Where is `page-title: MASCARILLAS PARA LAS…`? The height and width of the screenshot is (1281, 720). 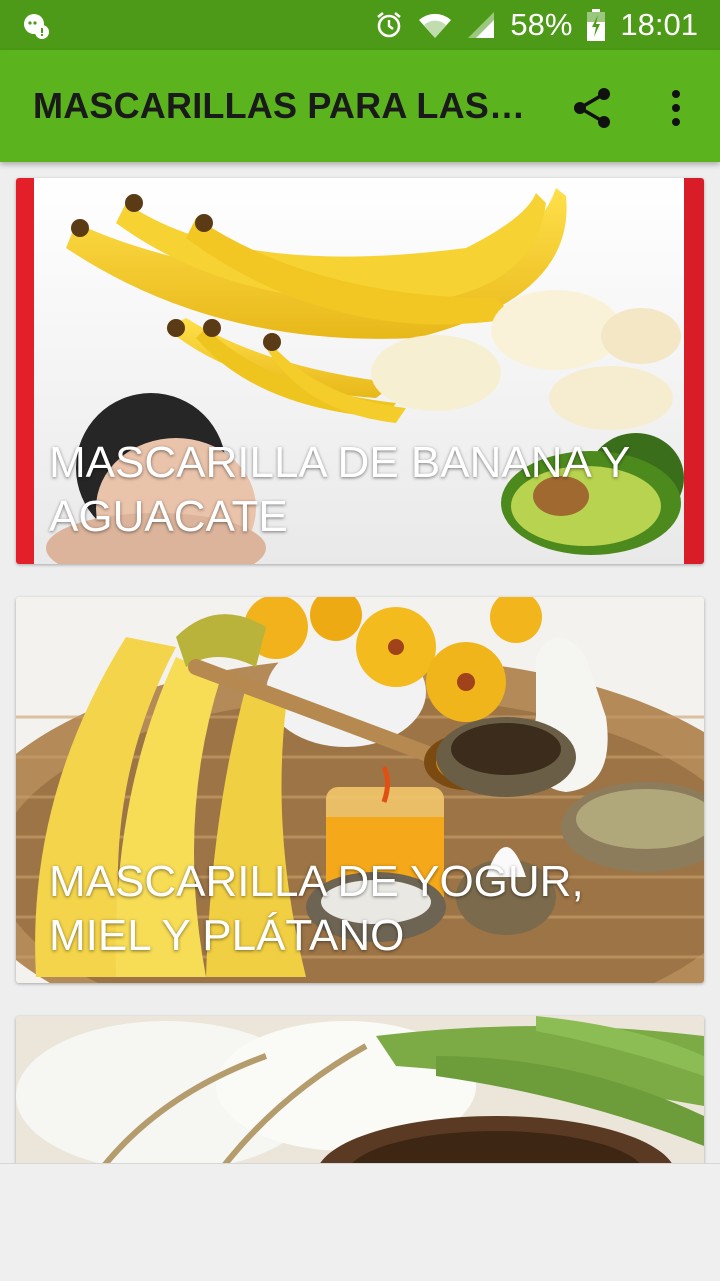 page-title: MASCARILLAS PARA LAS… is located at coordinates (279, 105).